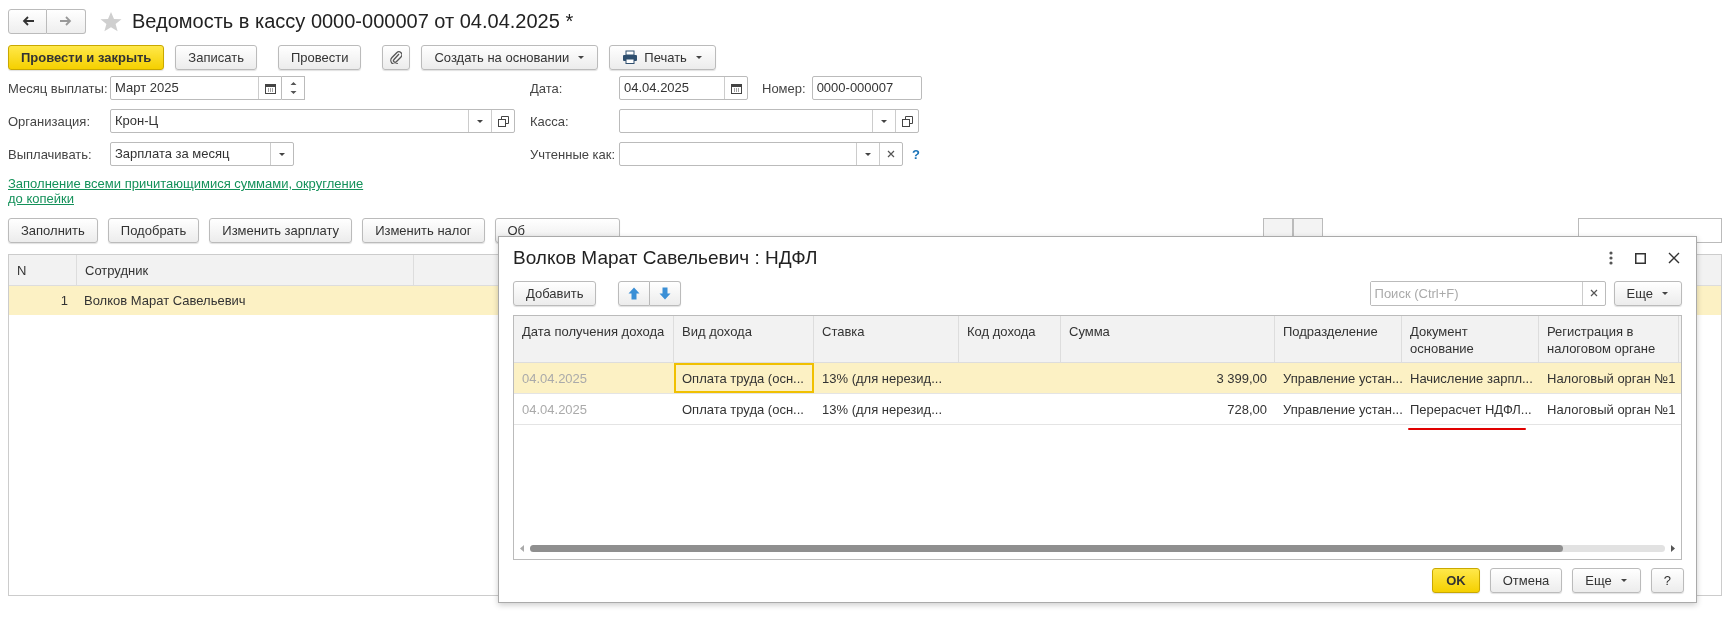 The width and height of the screenshot is (1722, 624). I want to click on table-cell-text: Волков Марат Савельевич, so click(165, 301).